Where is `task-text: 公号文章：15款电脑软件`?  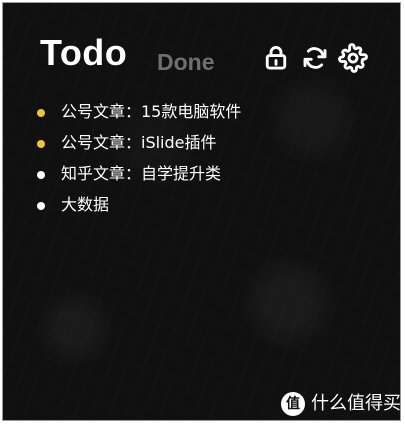
task-text: 公号文章：15款电脑软件 is located at coordinates (151, 111).